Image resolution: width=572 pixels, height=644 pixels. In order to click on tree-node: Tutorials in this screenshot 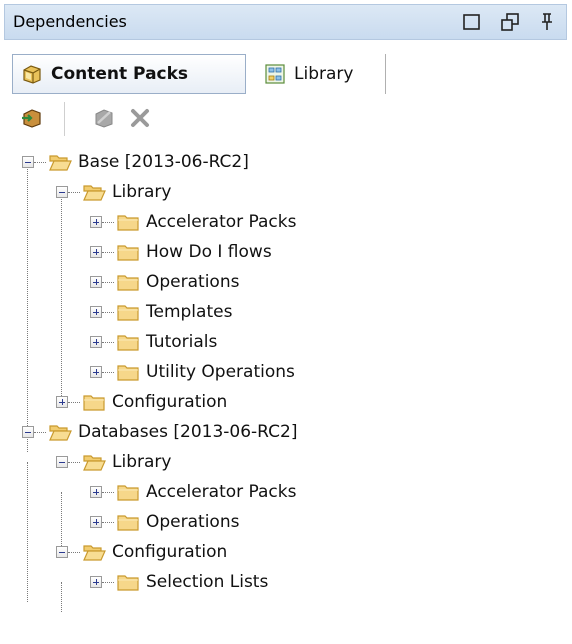, I will do `click(153, 342)`.